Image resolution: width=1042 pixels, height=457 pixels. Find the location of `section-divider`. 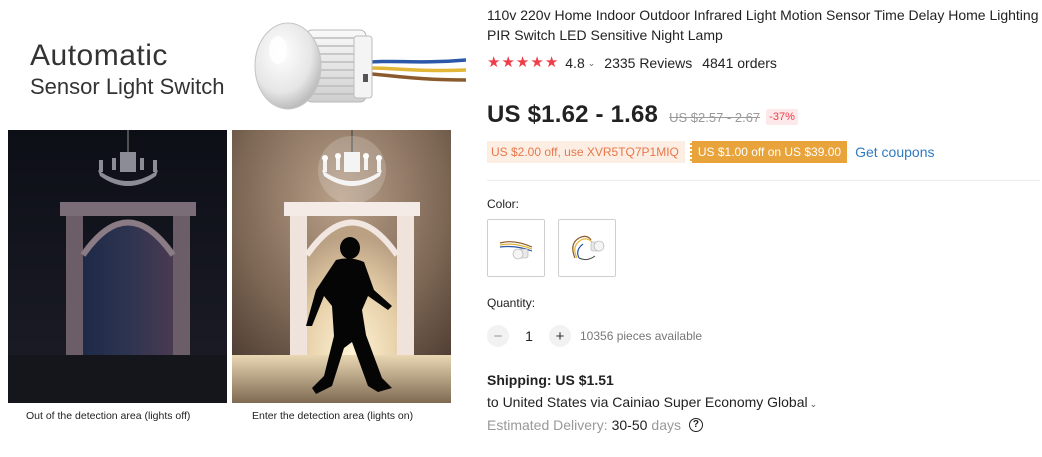

section-divider is located at coordinates (763, 180).